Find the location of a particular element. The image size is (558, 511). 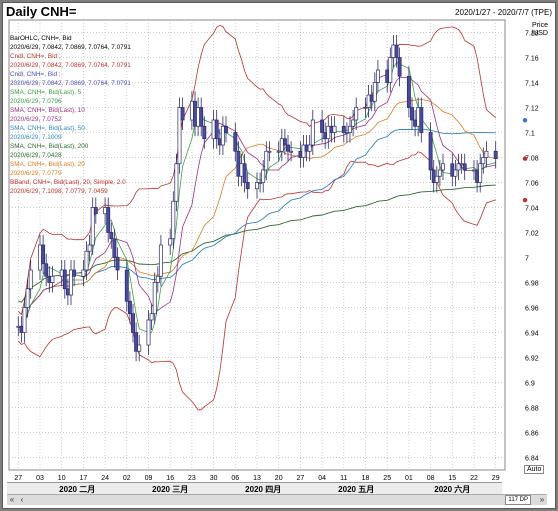

x-tick-label: 10 is located at coordinates (62, 478).